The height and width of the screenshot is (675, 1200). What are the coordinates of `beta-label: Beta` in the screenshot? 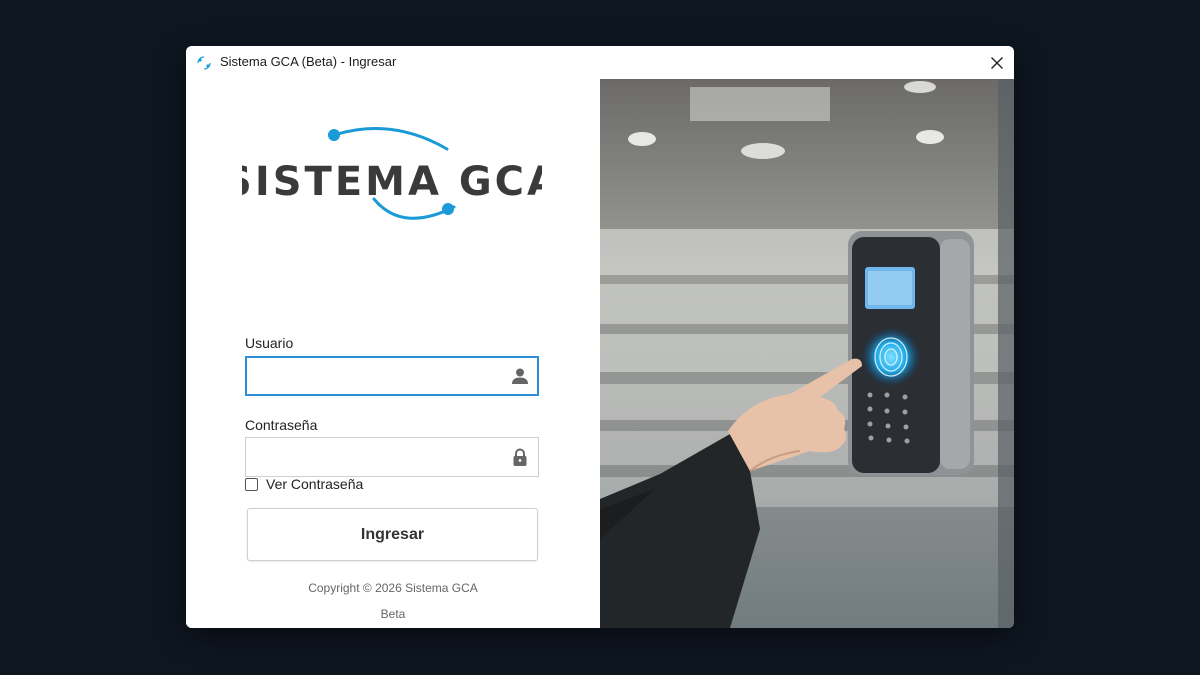 It's located at (393, 614).